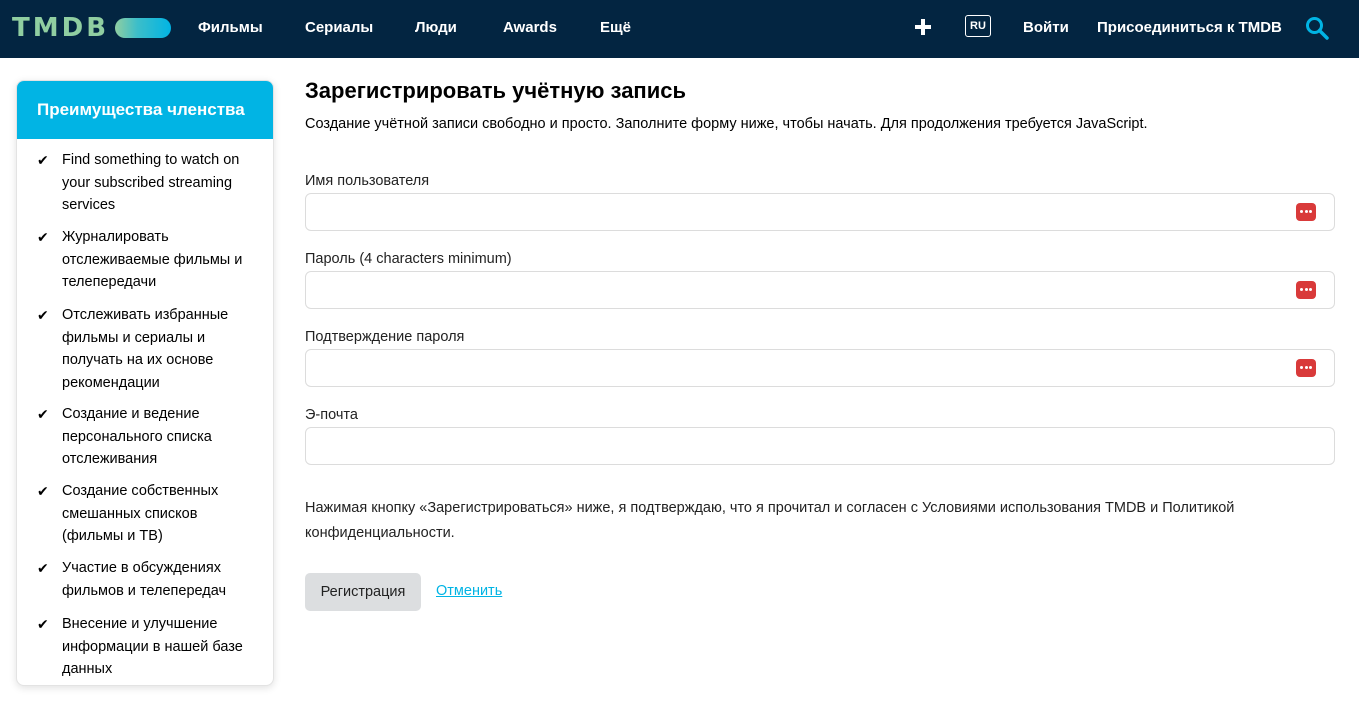 The width and height of the screenshot is (1359, 704). Describe the element at coordinates (923, 27) in the screenshot. I see `plus-icon` at that location.